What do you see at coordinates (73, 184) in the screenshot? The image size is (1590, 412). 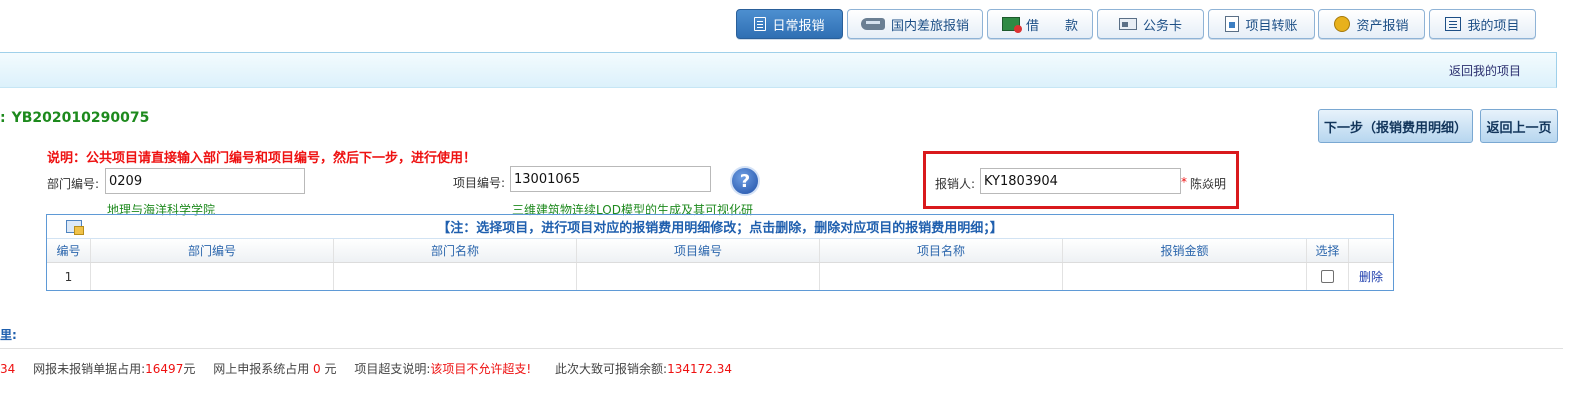 I see `dept-number-label: 部门编号:` at bounding box center [73, 184].